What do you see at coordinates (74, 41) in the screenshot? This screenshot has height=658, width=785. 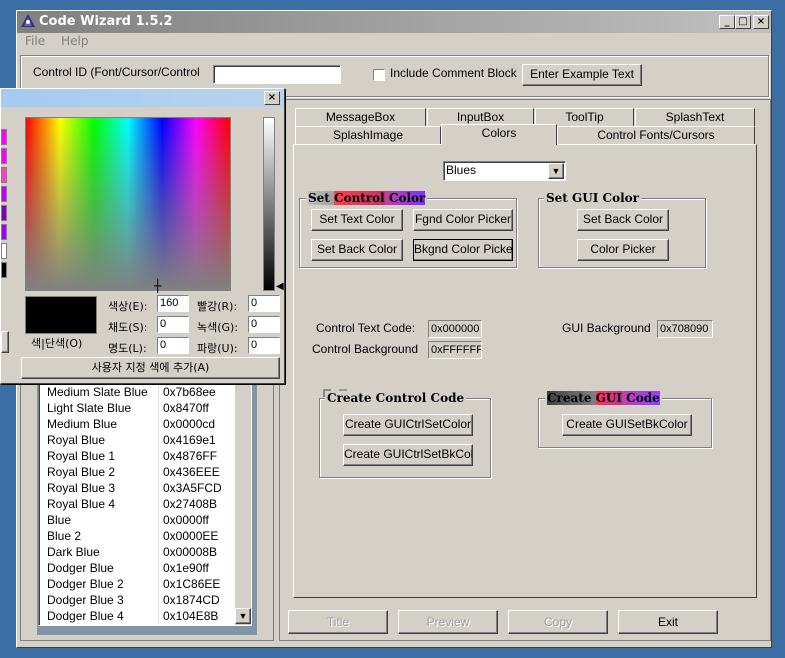 I see `menu-help: Help` at bounding box center [74, 41].